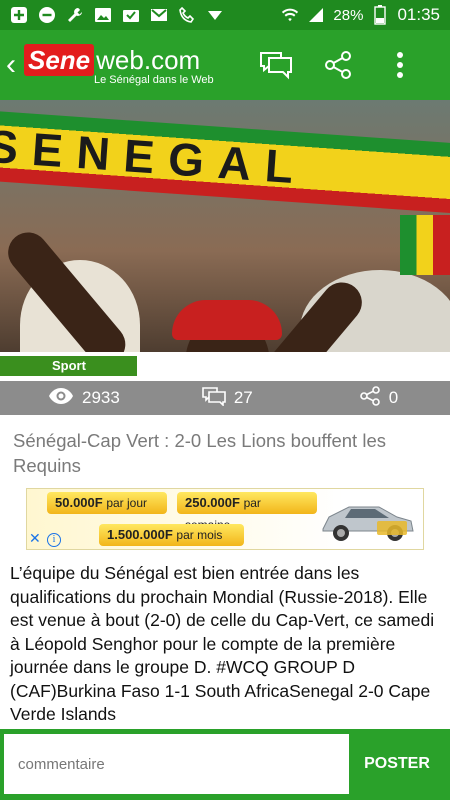 The height and width of the screenshot is (800, 450). Describe the element at coordinates (243, 397) in the screenshot. I see `comments-count: 27` at that location.